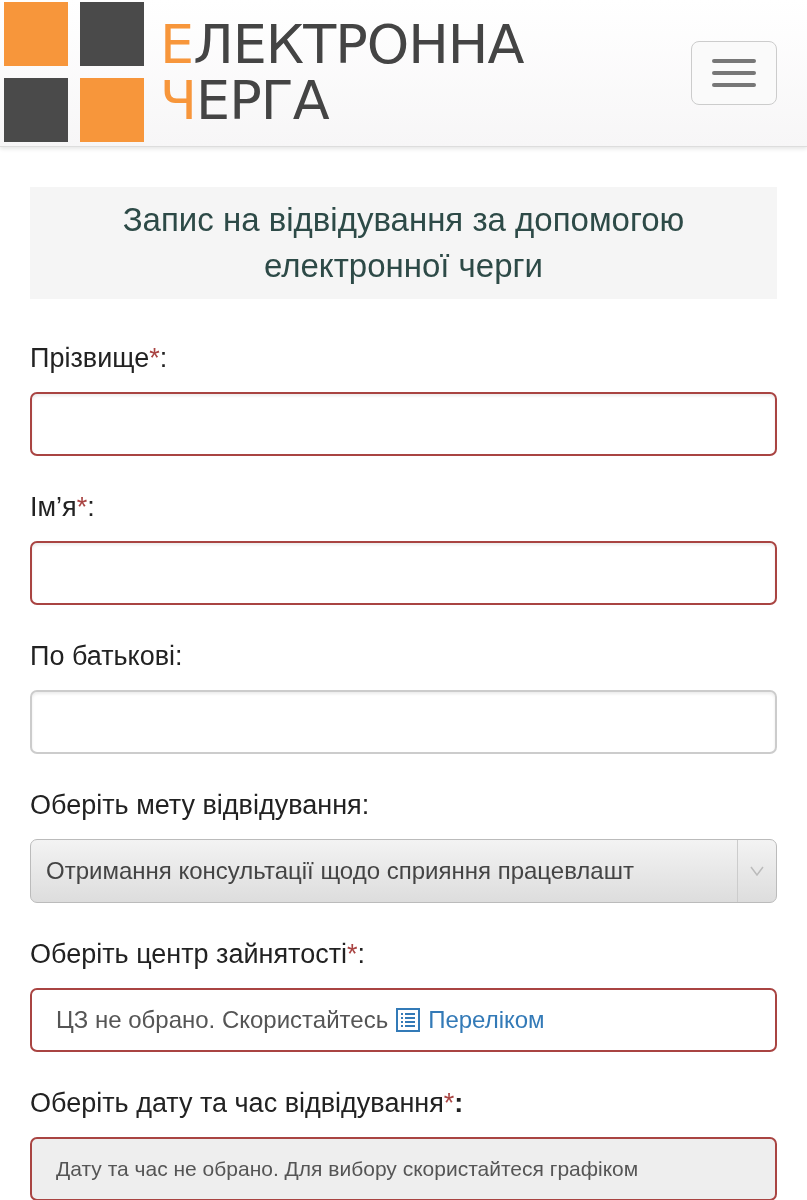 Image resolution: width=807 pixels, height=1200 pixels. I want to click on menu-button, so click(734, 73).